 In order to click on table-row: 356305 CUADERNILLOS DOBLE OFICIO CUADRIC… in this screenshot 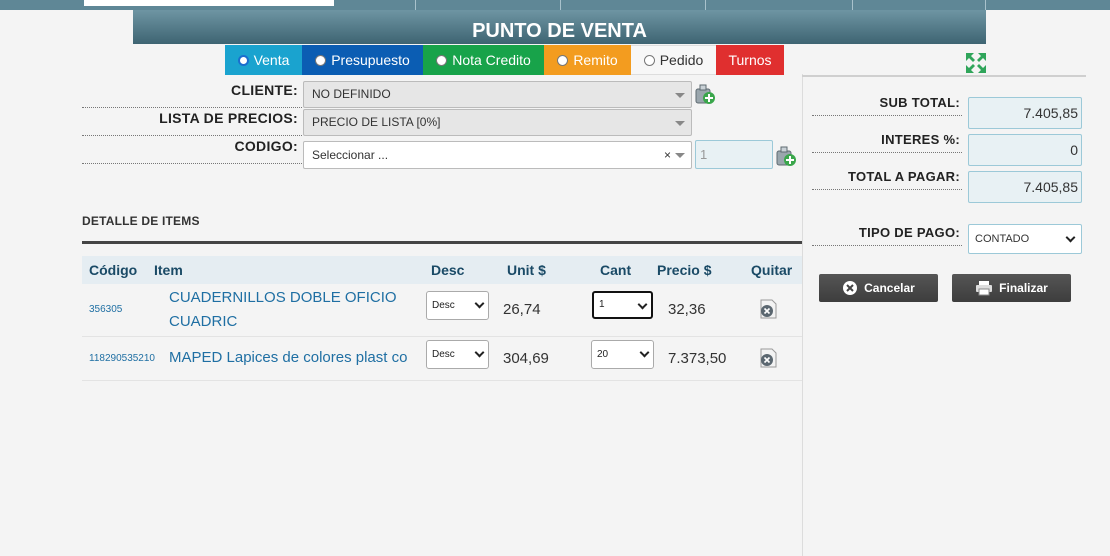, I will do `click(442, 310)`.